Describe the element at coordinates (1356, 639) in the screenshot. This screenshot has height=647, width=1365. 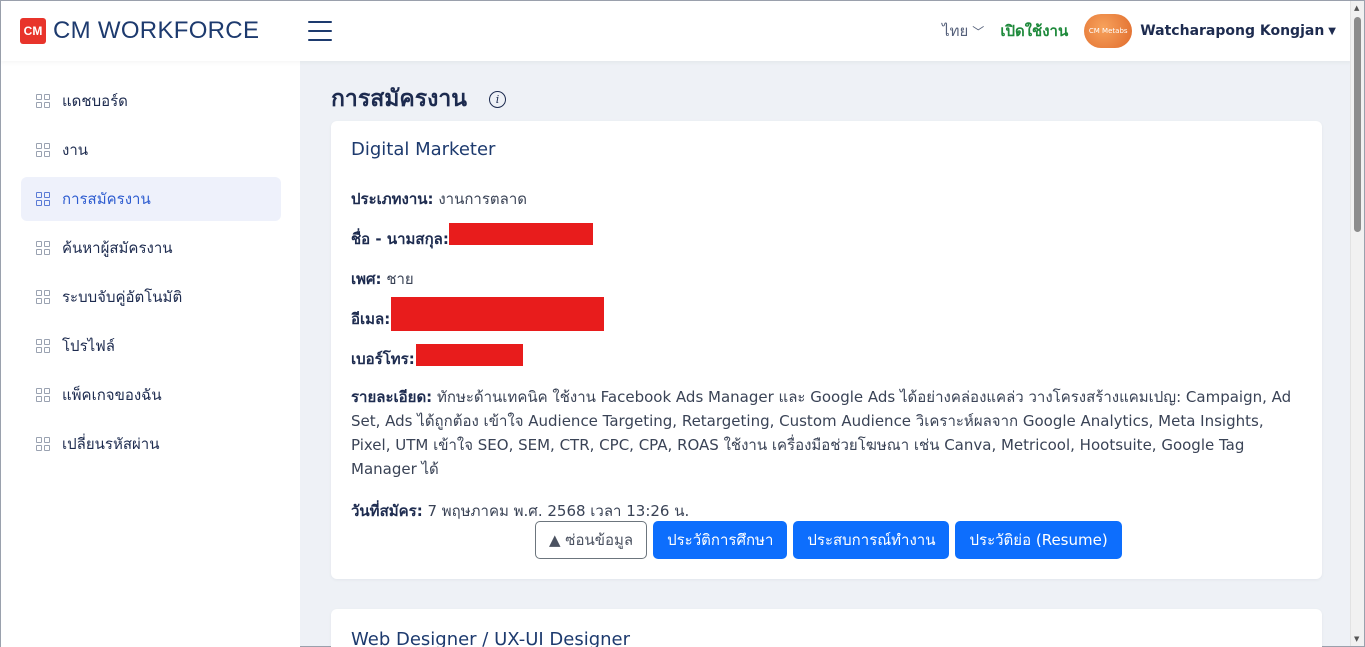
I see `scroll-down-arrow-icon: ▼` at that location.